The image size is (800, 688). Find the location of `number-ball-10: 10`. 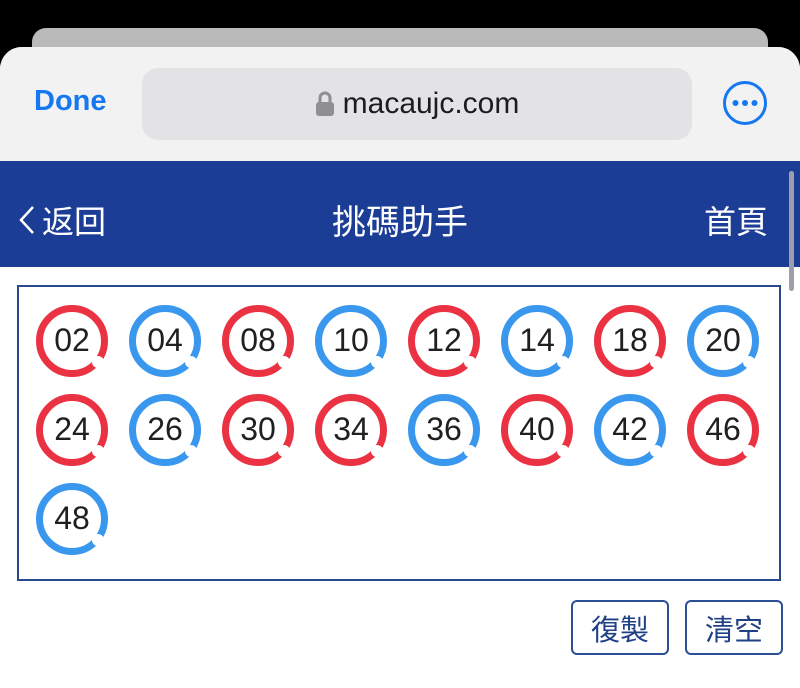

number-ball-10: 10 is located at coordinates (351, 341).